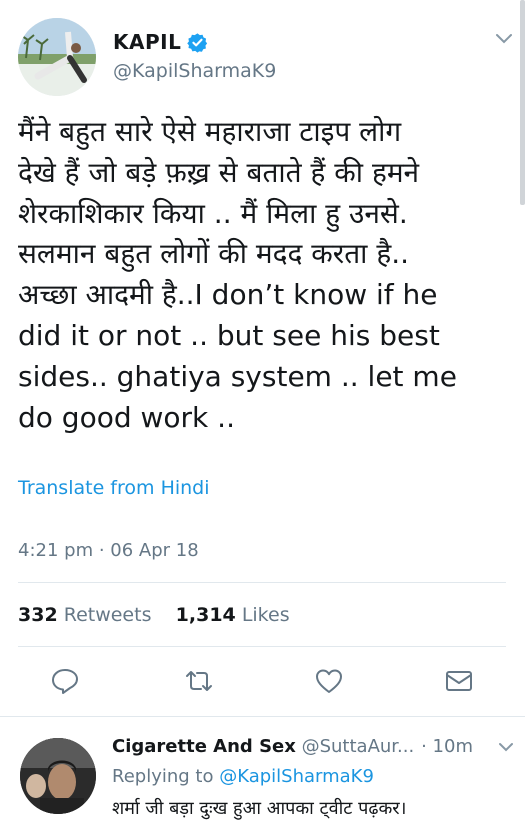 Image resolution: width=525 pixels, height=836 pixels. Describe the element at coordinates (163, 776) in the screenshot. I see `replying-to-label: Replying to` at that location.